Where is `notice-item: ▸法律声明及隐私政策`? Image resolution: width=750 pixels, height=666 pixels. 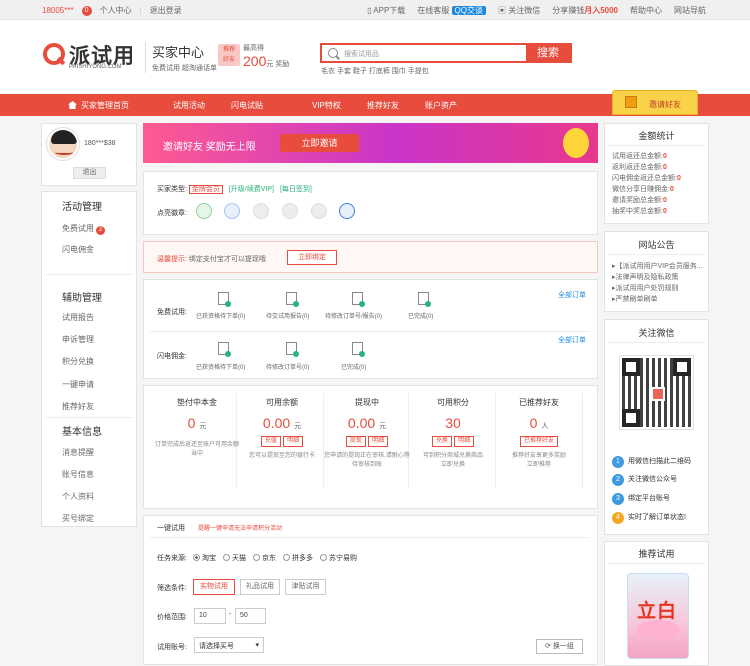 notice-item: ▸法律声明及隐私政策 is located at coordinates (659, 277).